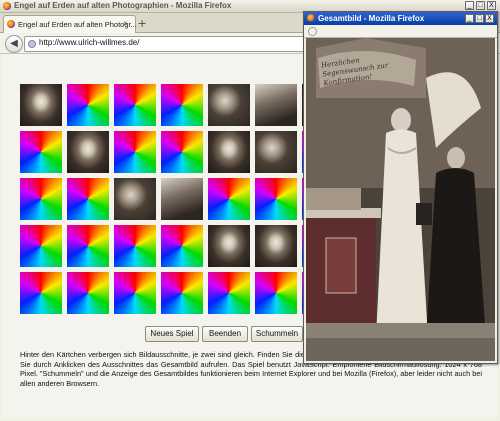 The height and width of the screenshot is (421, 500). I want to click on tab-active: Engel auf Erden auf alten Photogr... ×, so click(70, 24).